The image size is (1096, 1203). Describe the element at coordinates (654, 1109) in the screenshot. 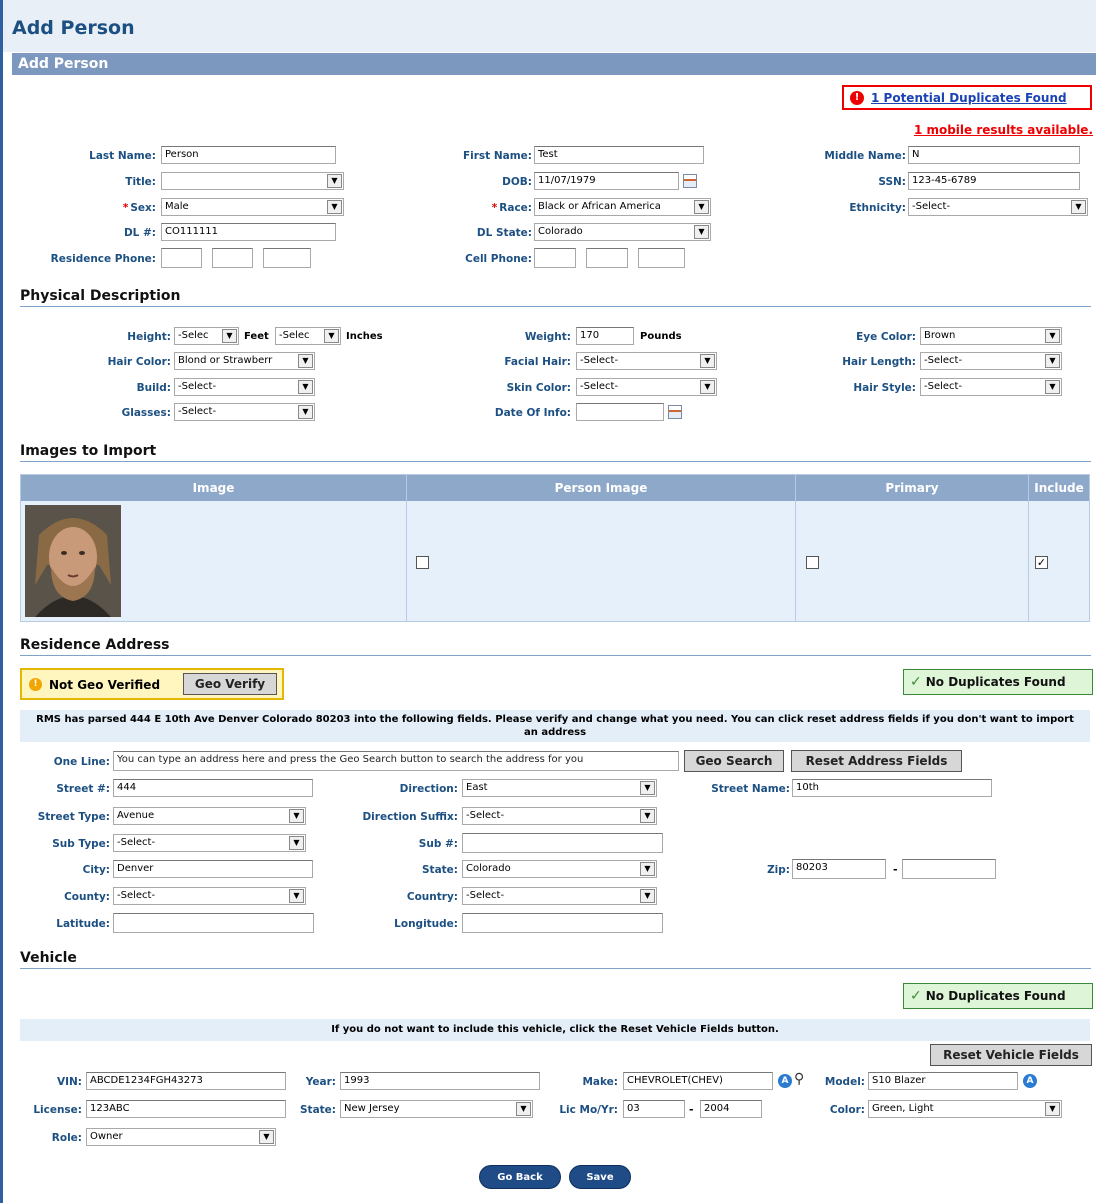

I see `lic-month-input: 03` at that location.